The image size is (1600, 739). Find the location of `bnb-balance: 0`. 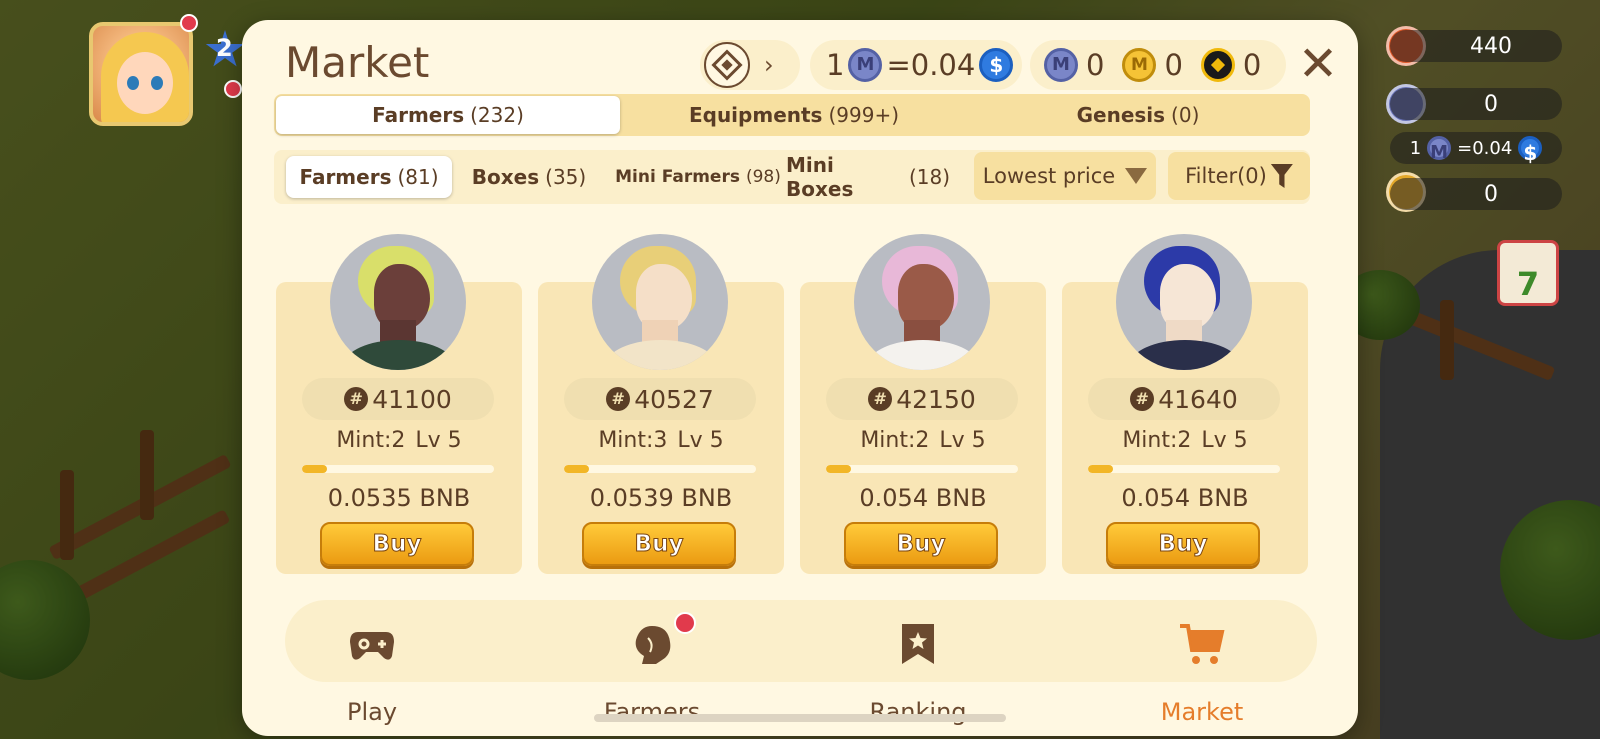

bnb-balance: 0 is located at coordinates (1252, 65).